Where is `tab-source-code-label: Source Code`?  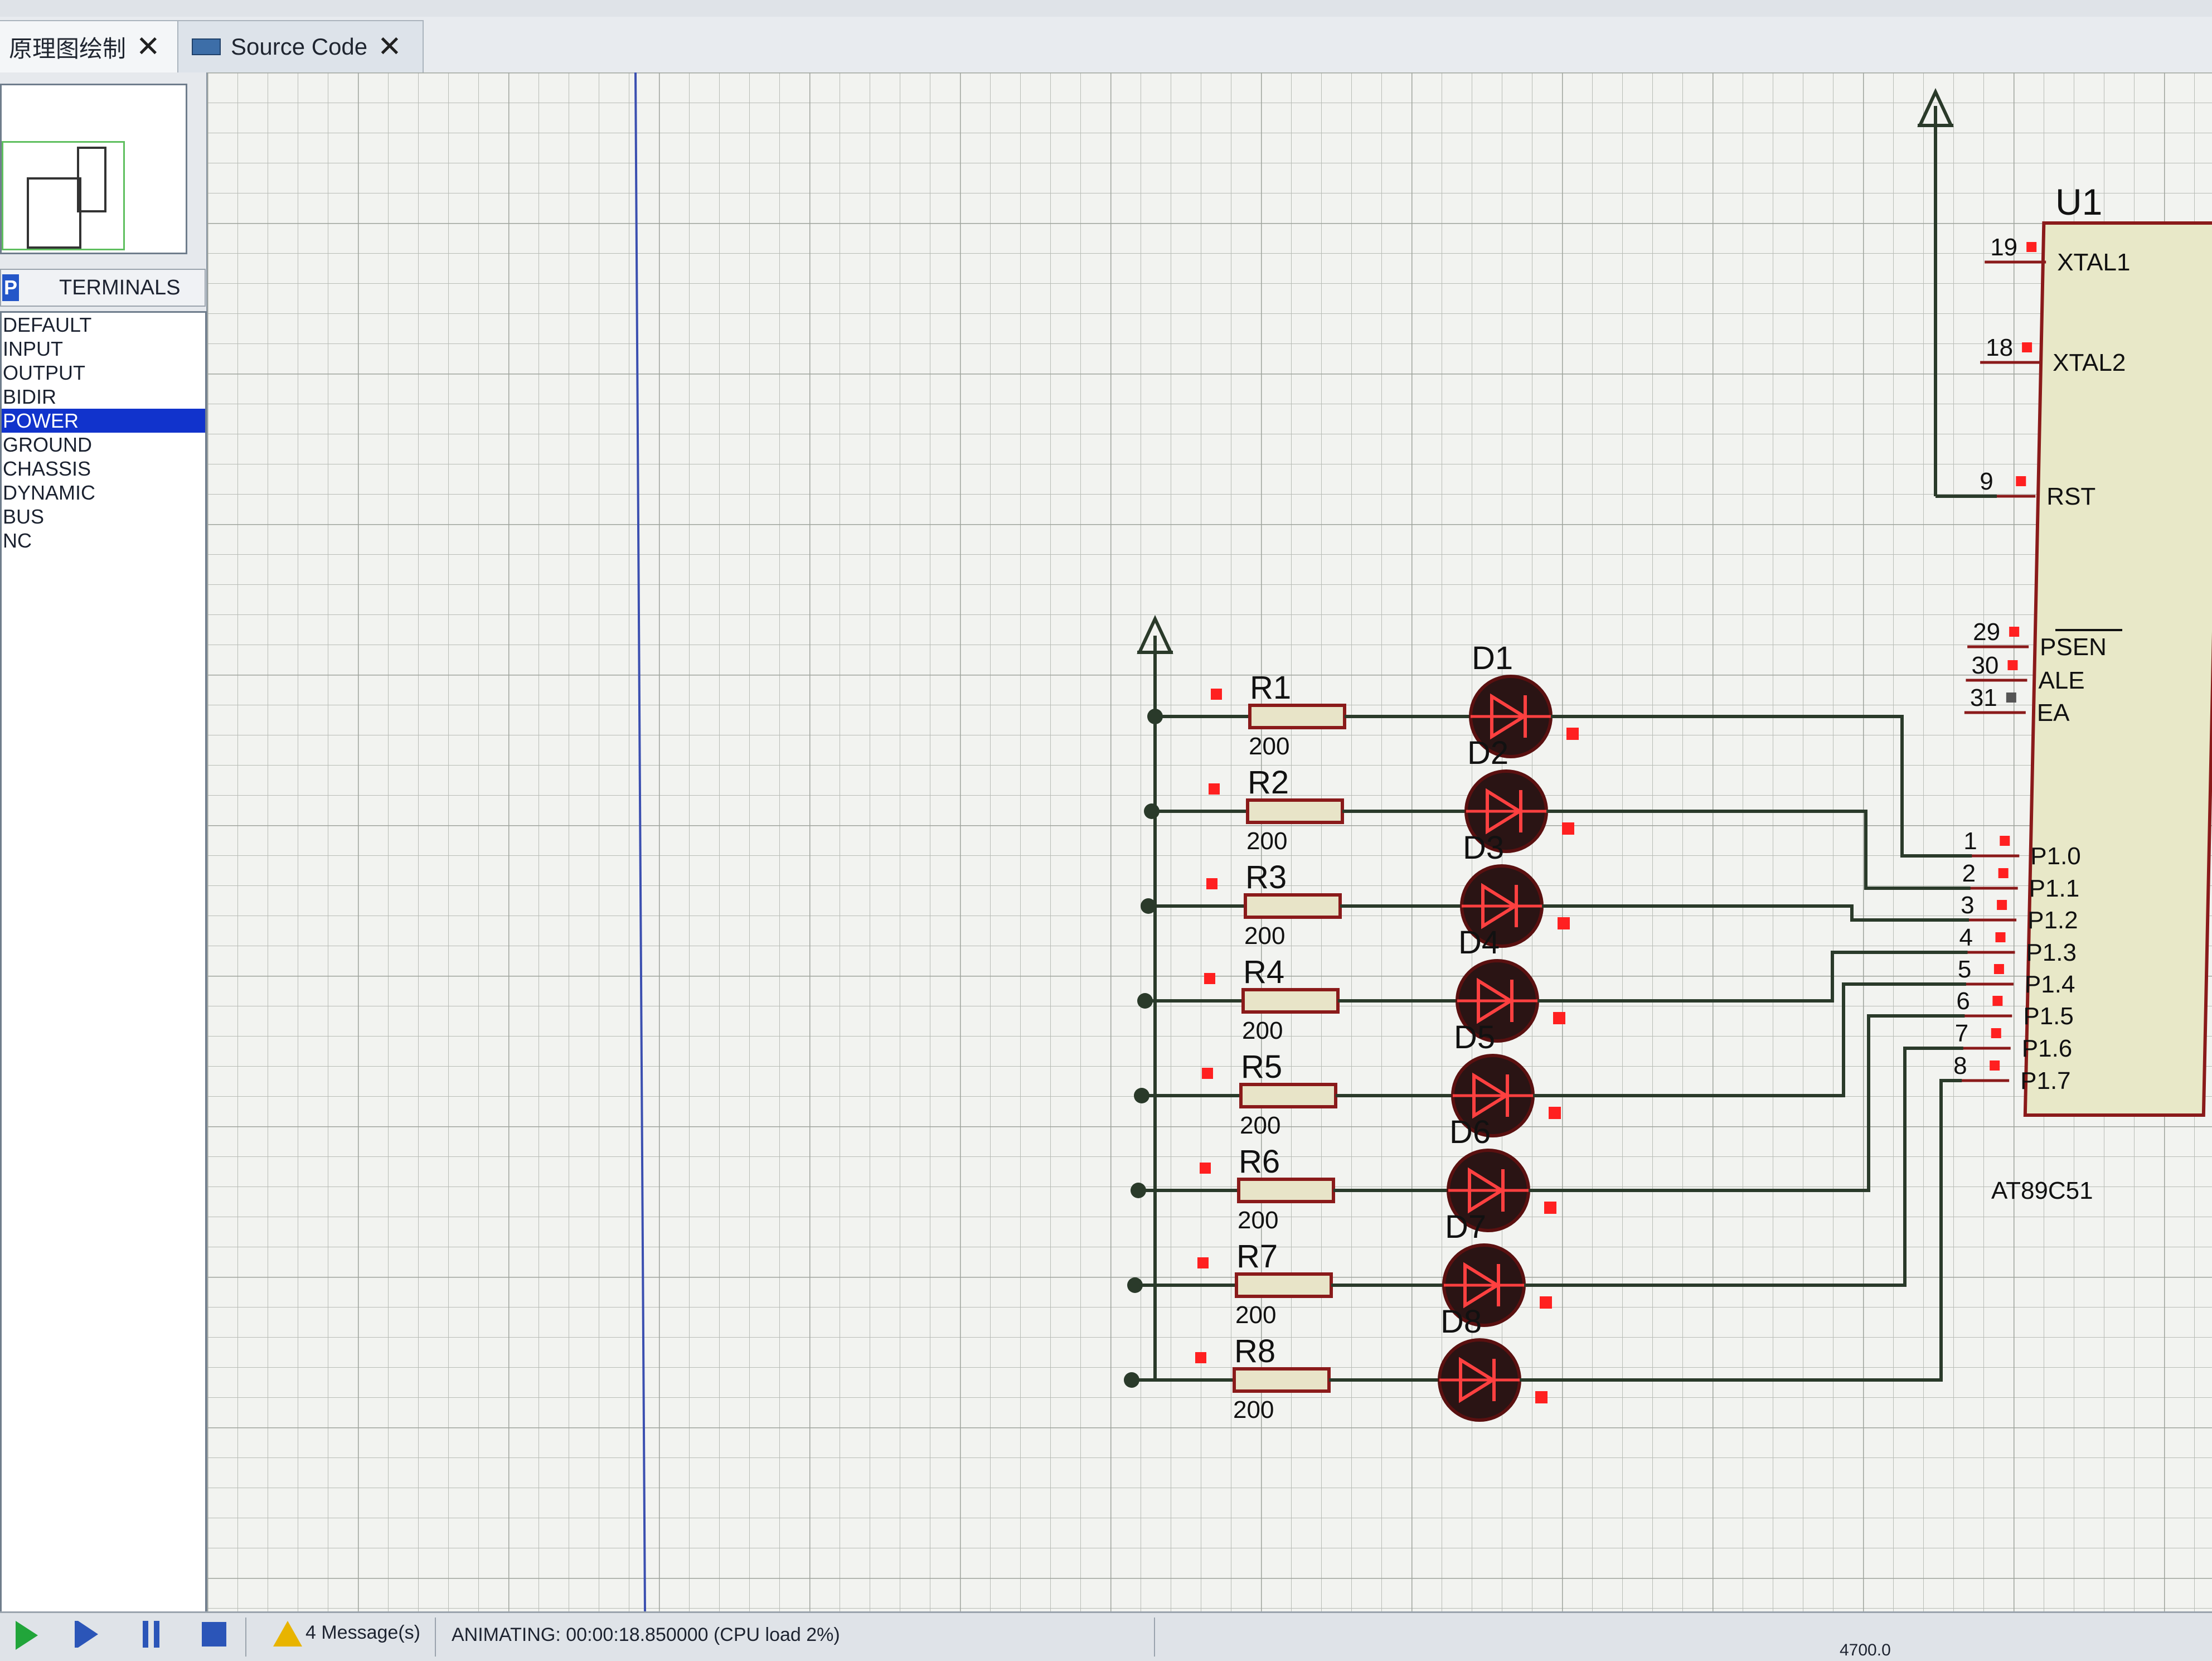 tab-source-code-label: Source Code is located at coordinates (299, 46).